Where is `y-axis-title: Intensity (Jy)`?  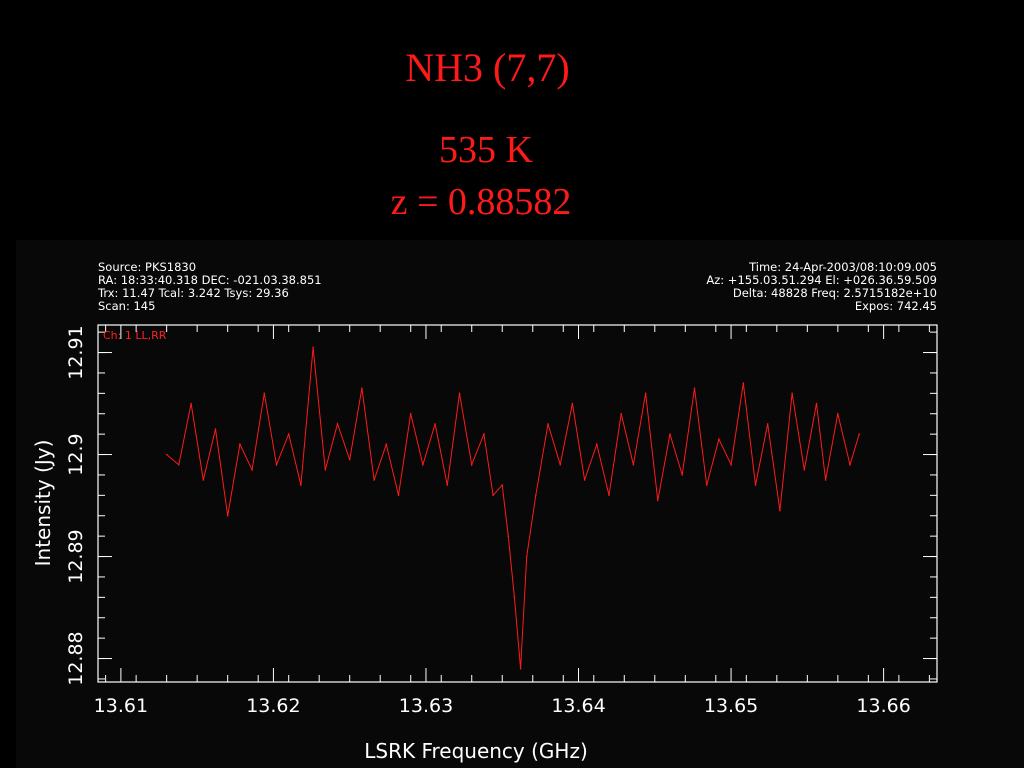
y-axis-title: Intensity (Jy) is located at coordinates (43, 503).